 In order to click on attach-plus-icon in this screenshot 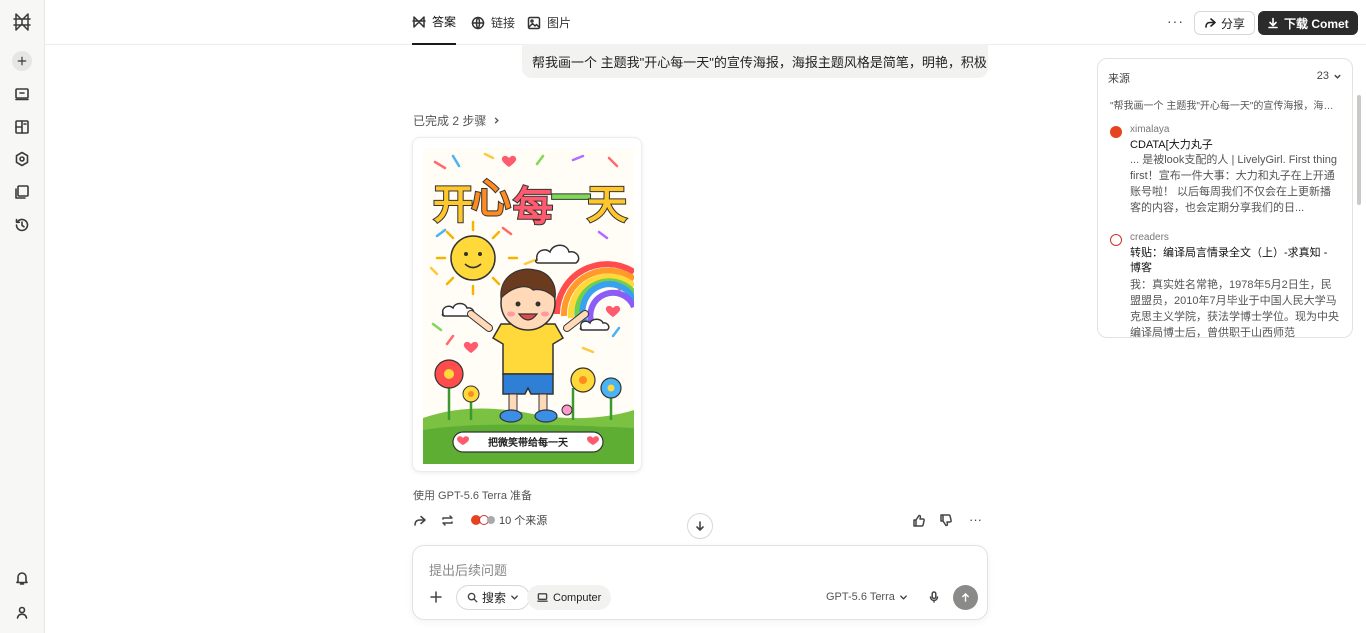, I will do `click(436, 598)`.